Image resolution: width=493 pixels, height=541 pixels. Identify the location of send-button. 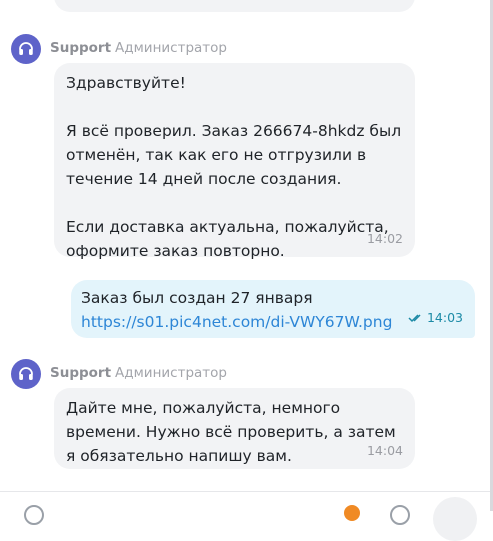
(455, 519).